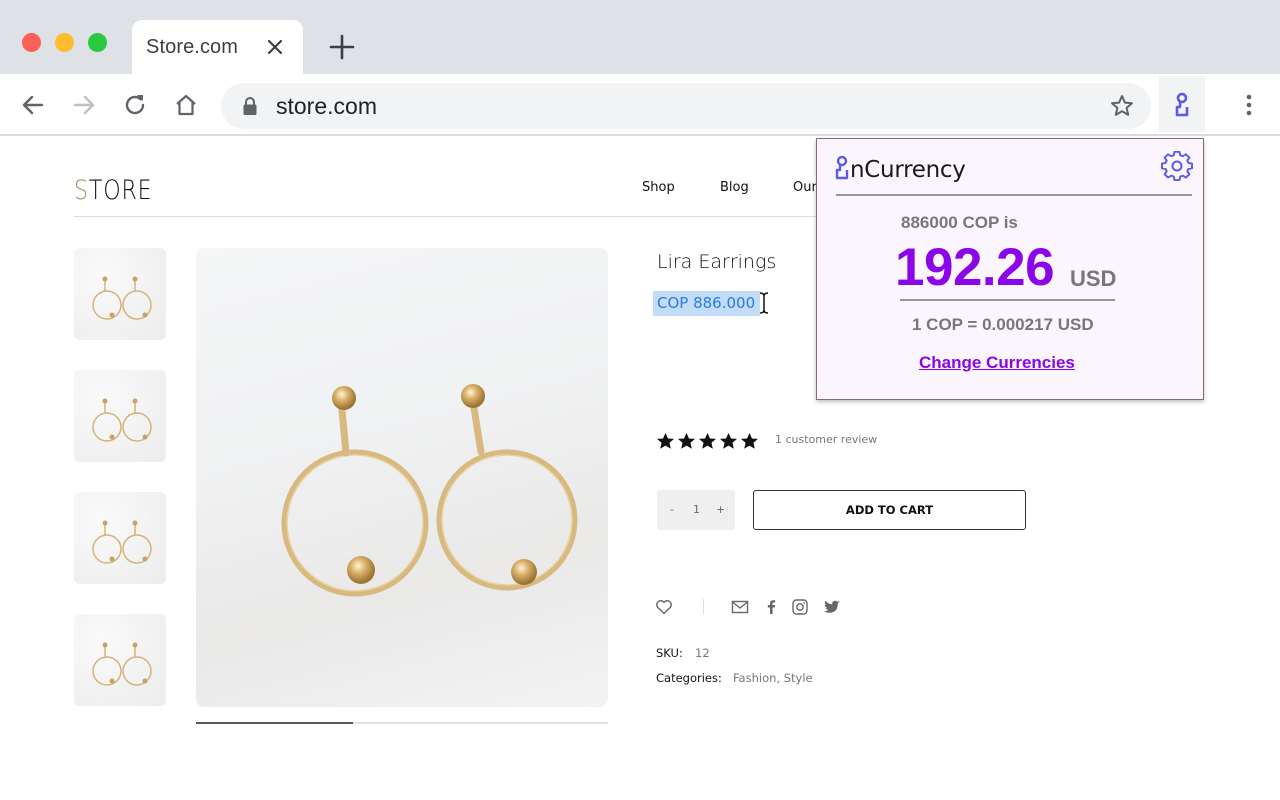 The height and width of the screenshot is (800, 1280). Describe the element at coordinates (997, 363) in the screenshot. I see `change-currencies-link: Change Currencies` at that location.